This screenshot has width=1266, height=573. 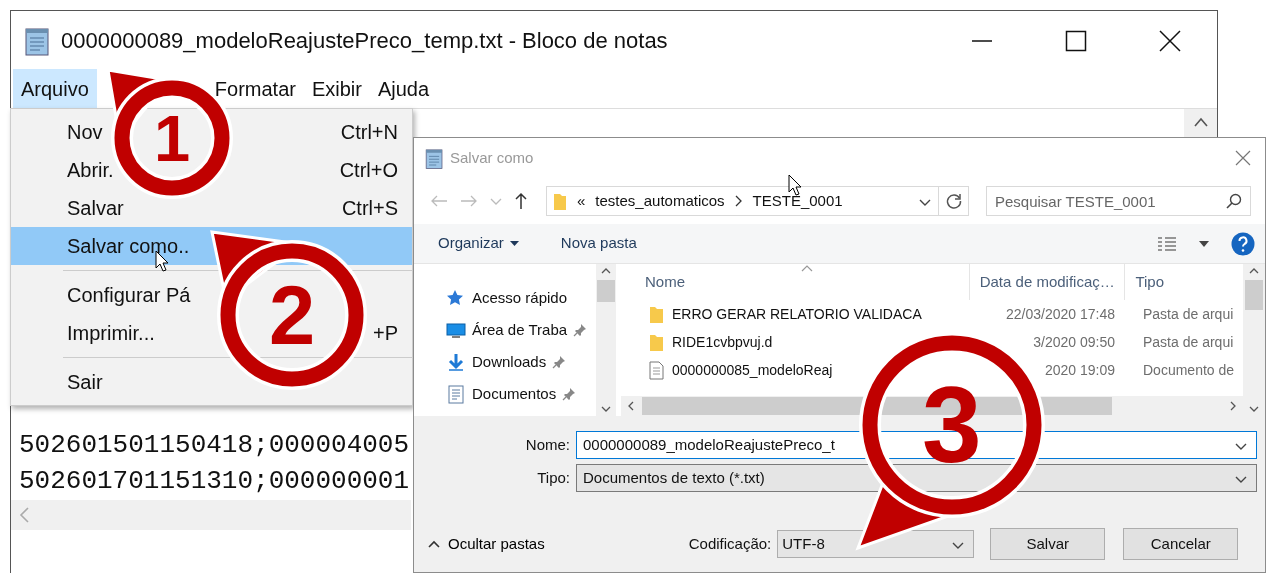 I want to click on save-button: Salvar, so click(x=1048, y=544).